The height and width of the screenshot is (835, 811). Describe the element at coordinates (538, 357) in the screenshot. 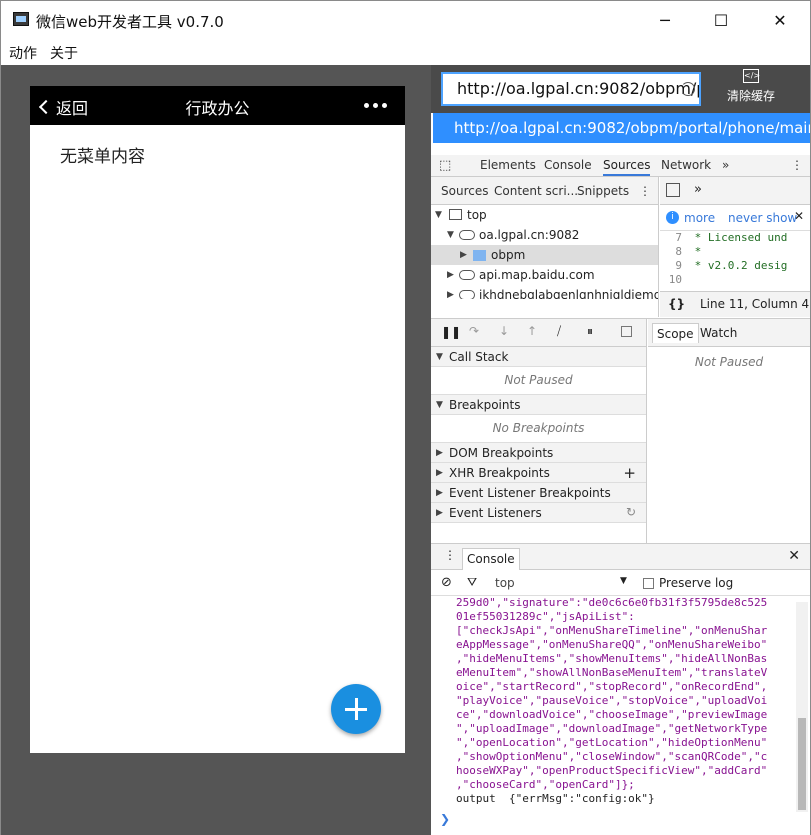

I see `section-call-stack: ▼ Call Stack` at that location.